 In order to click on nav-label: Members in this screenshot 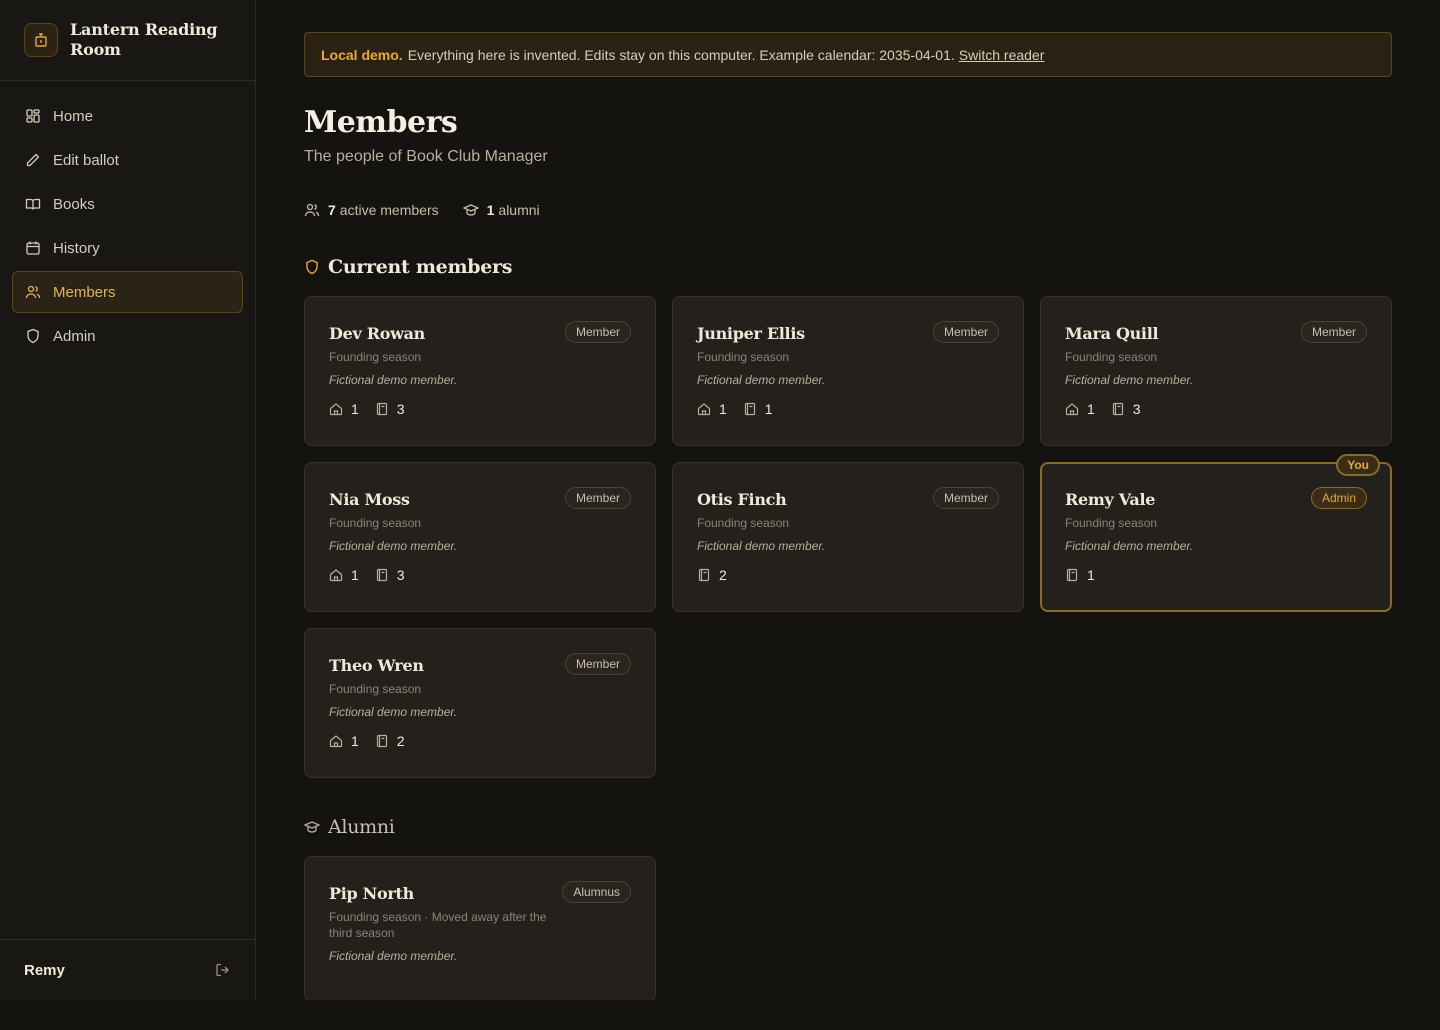, I will do `click(84, 292)`.